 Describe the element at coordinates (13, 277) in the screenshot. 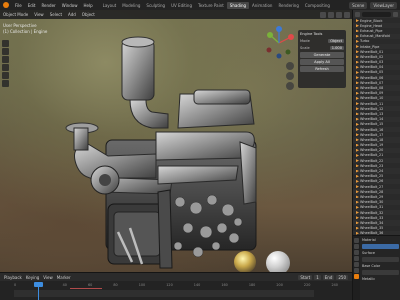

I see `menu-playback: Playback` at that location.